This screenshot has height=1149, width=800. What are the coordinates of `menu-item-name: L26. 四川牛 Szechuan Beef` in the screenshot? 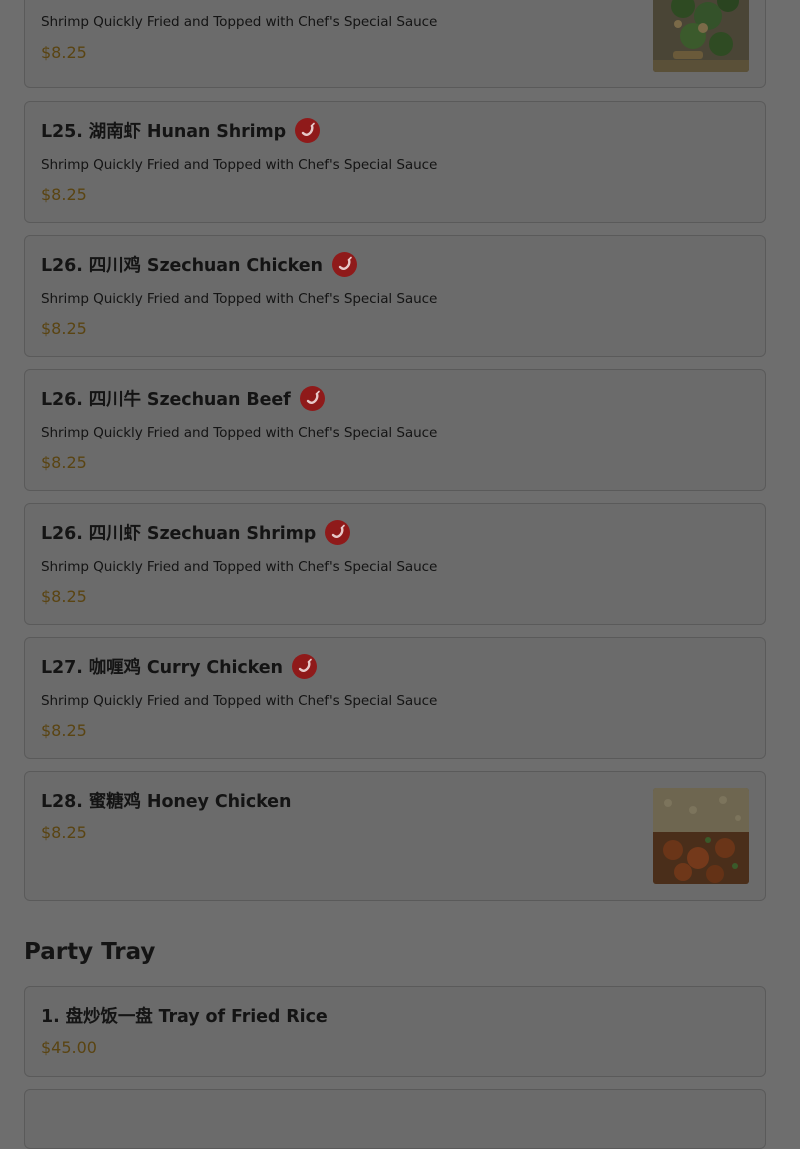 It's located at (183, 398).